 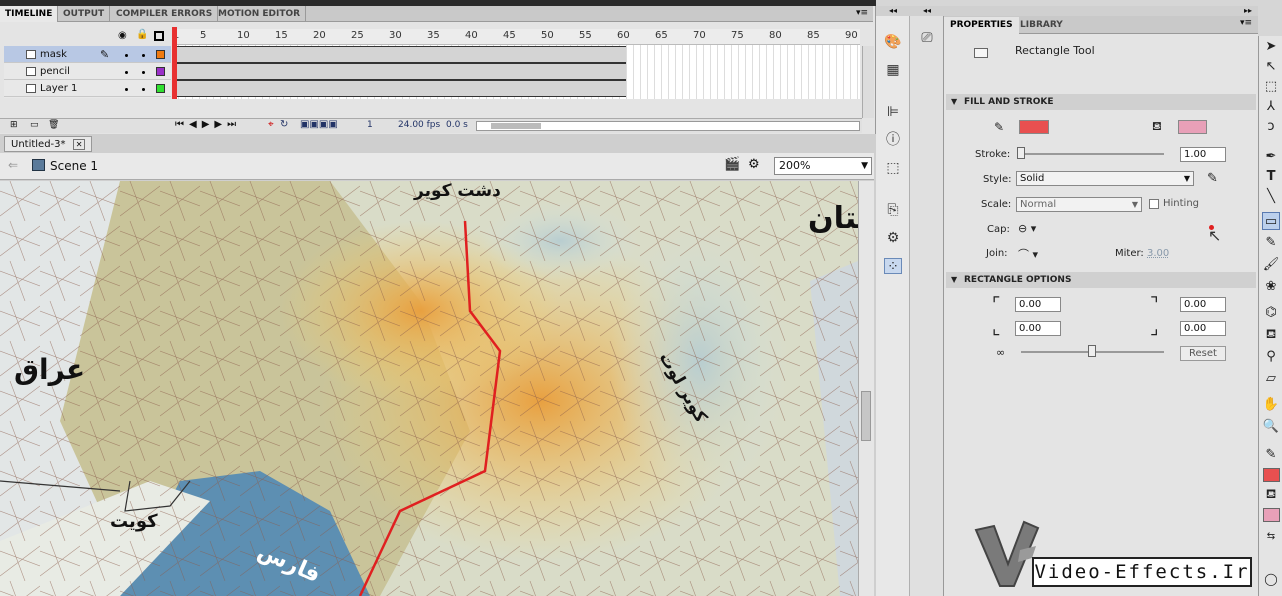 I want to click on cap-select: ⊖ ▾, so click(x=1027, y=228).